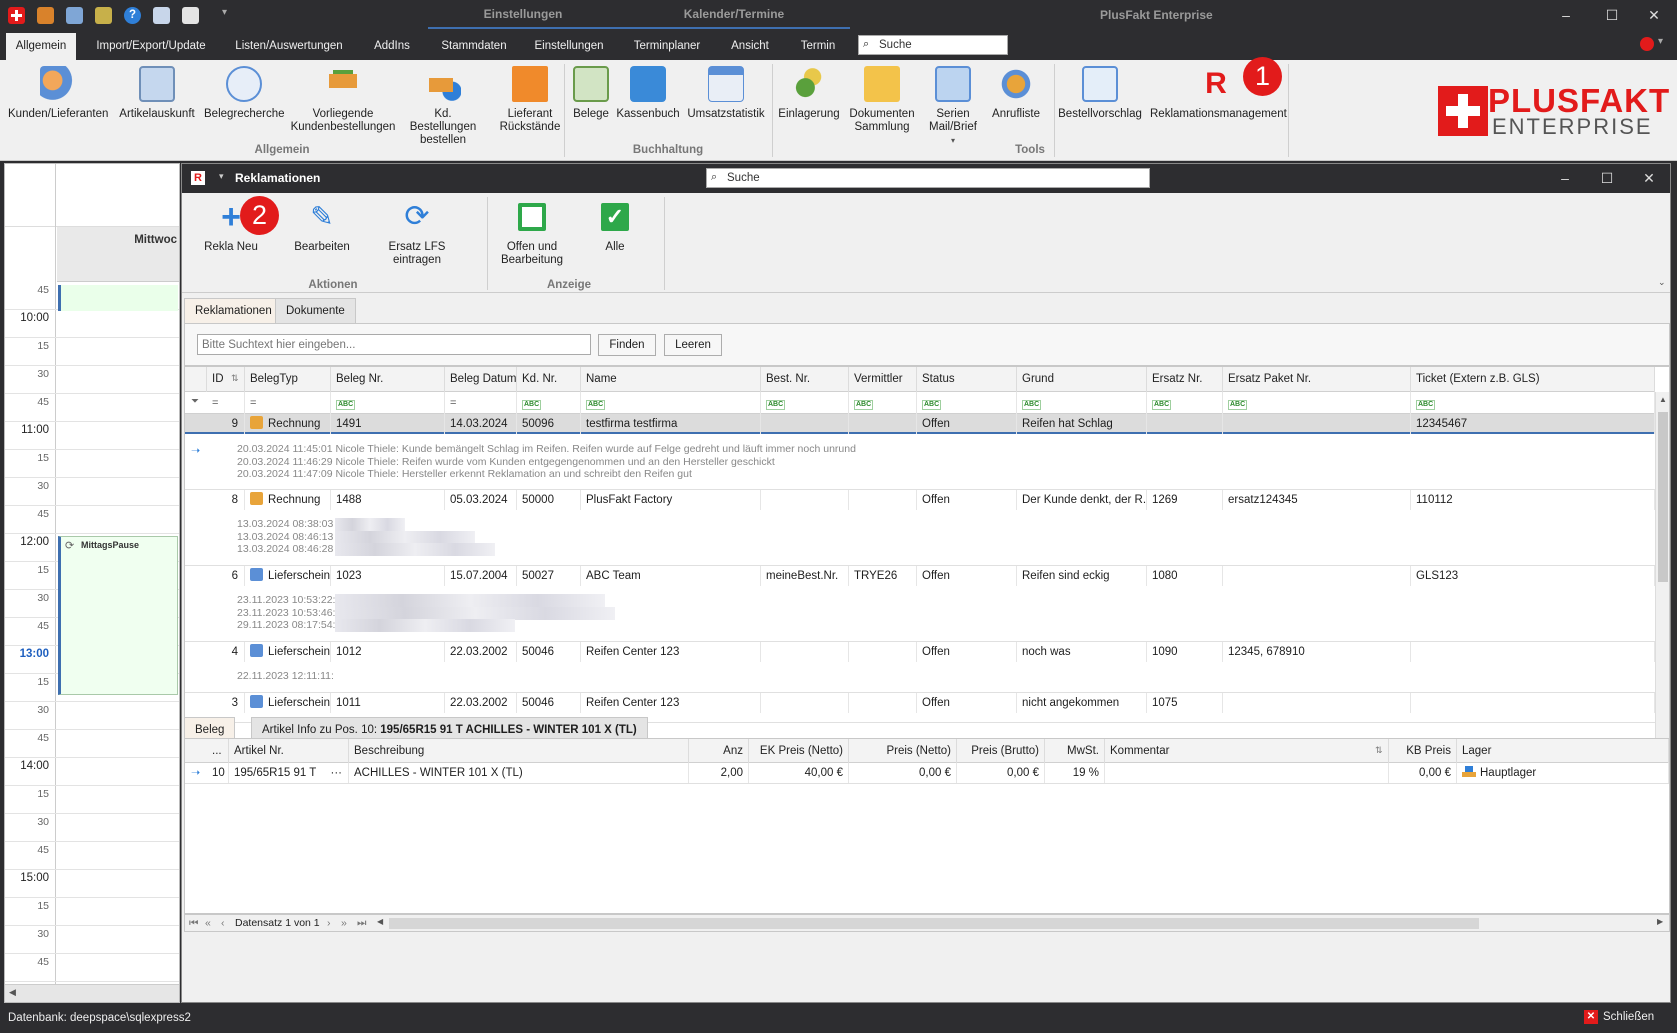  I want to click on tab-listen: Listen/Auswertungen, so click(289, 46).